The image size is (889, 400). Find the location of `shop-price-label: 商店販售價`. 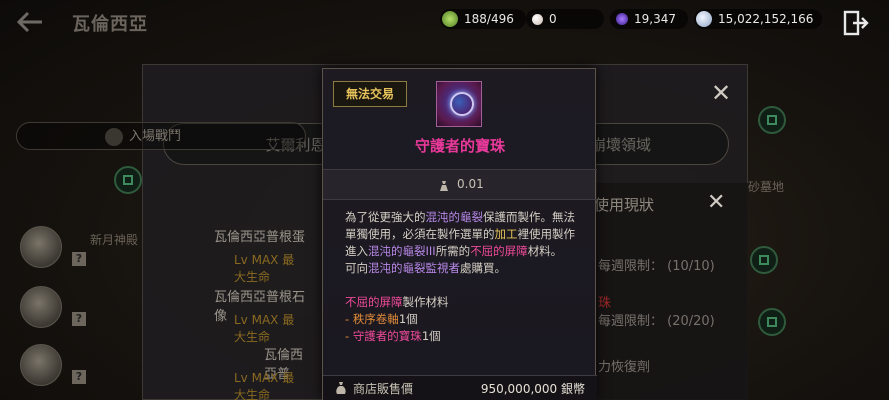

shop-price-label: 商店販售價 is located at coordinates (383, 389).